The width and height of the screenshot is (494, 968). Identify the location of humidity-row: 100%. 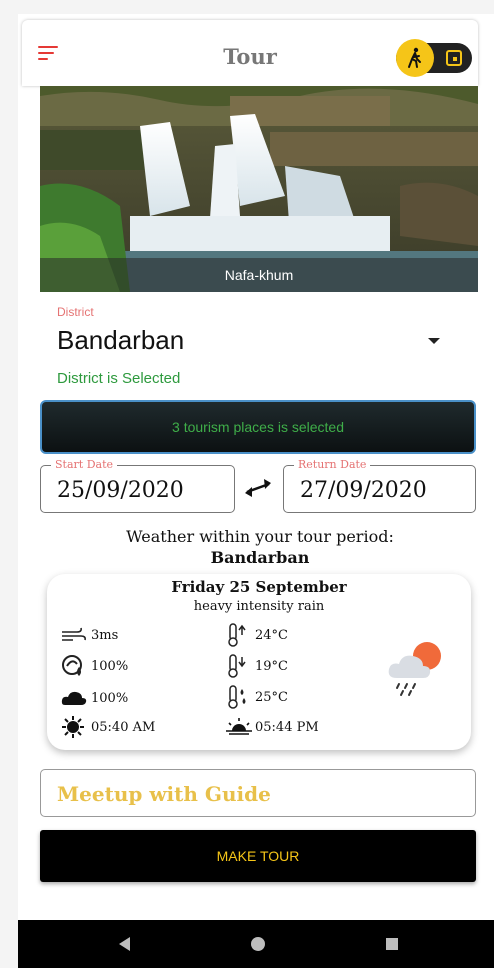
(94, 666).